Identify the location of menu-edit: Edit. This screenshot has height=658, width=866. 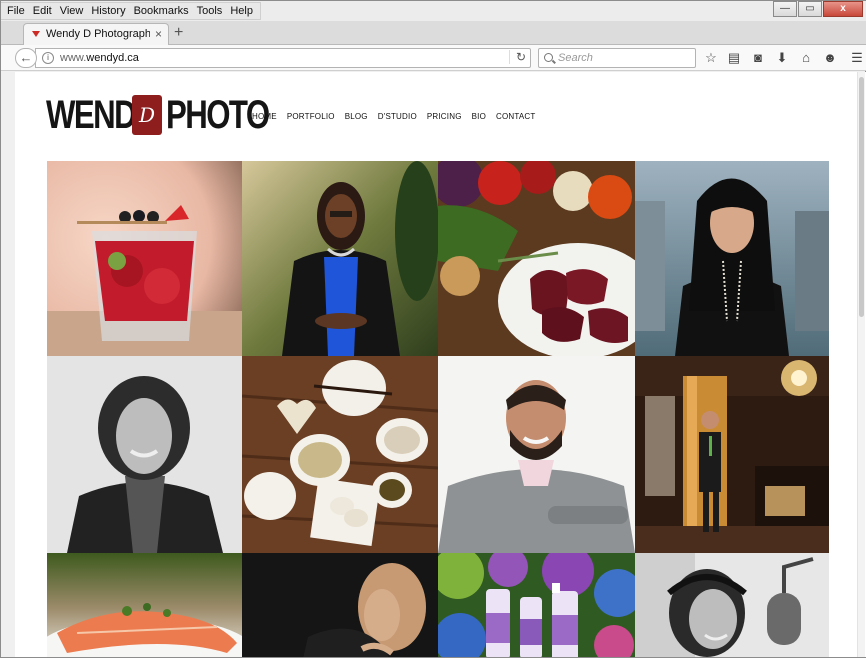
(42, 11).